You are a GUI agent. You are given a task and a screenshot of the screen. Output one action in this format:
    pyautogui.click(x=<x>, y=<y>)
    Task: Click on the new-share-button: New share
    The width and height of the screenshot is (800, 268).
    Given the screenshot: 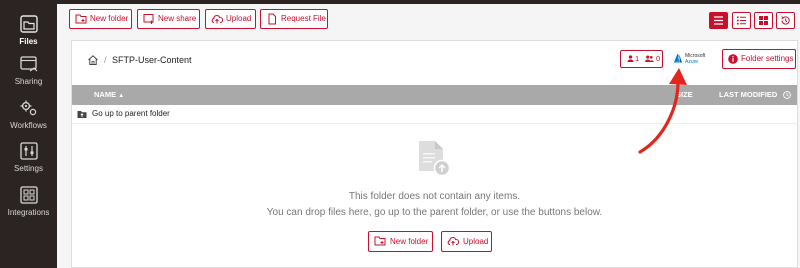 What is the action you would take?
    pyautogui.click(x=168, y=19)
    